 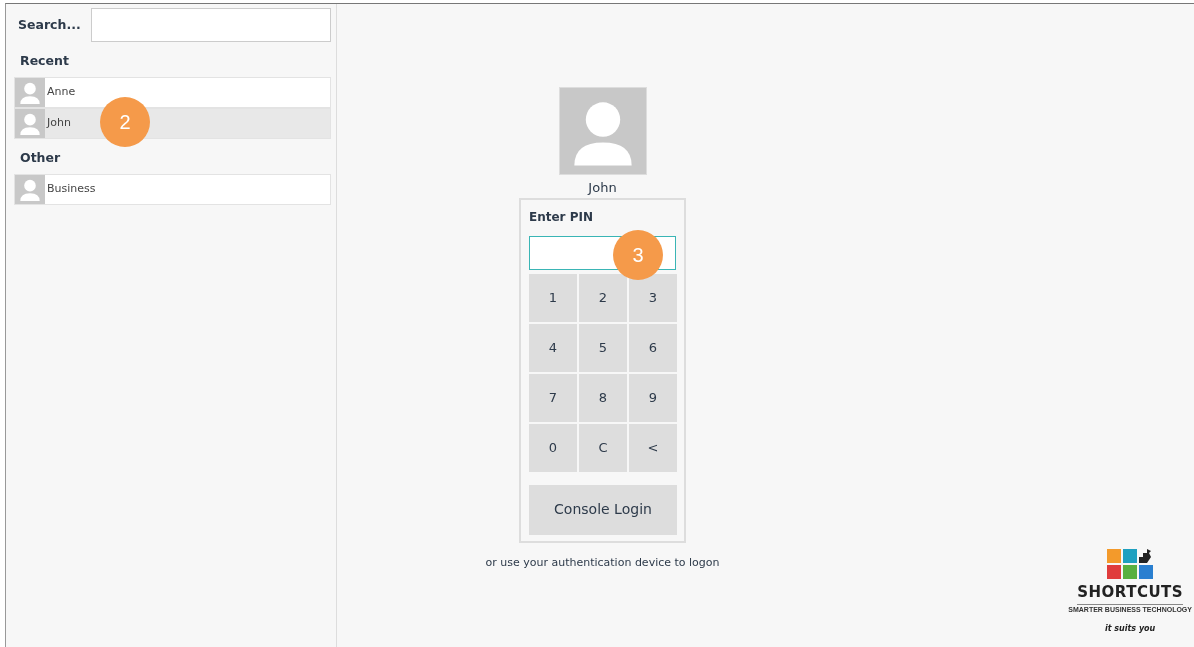 I want to click on keypad-button: 6, so click(x=653, y=347).